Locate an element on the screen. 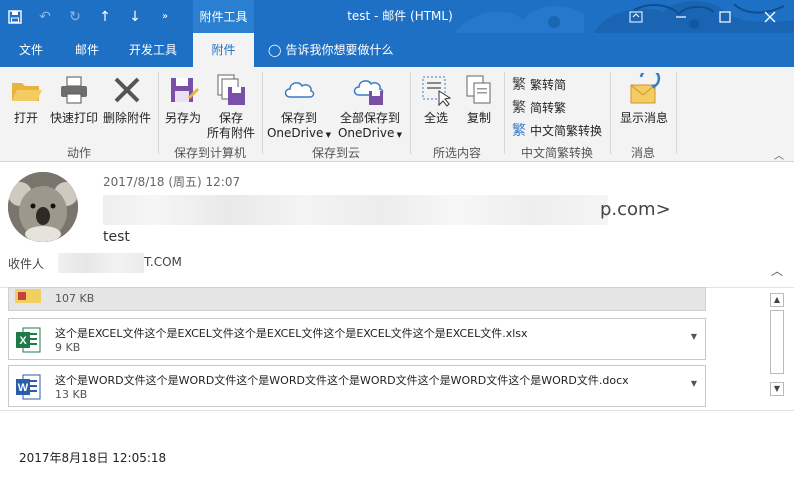  tab-file: 文件 is located at coordinates (31, 50).